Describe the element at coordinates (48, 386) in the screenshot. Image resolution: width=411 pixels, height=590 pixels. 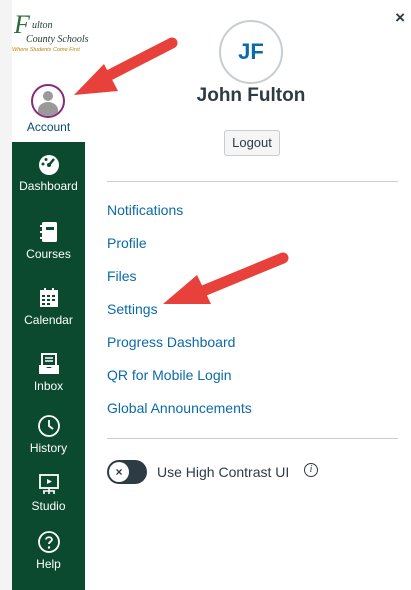
I see `nav-item-inbox-label: Inbox` at that location.